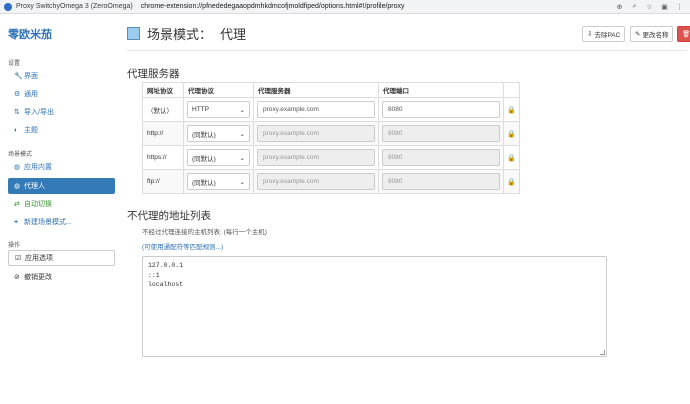  Describe the element at coordinates (39, 258) in the screenshot. I see `sidebar-item-label: 应用选项` at that location.